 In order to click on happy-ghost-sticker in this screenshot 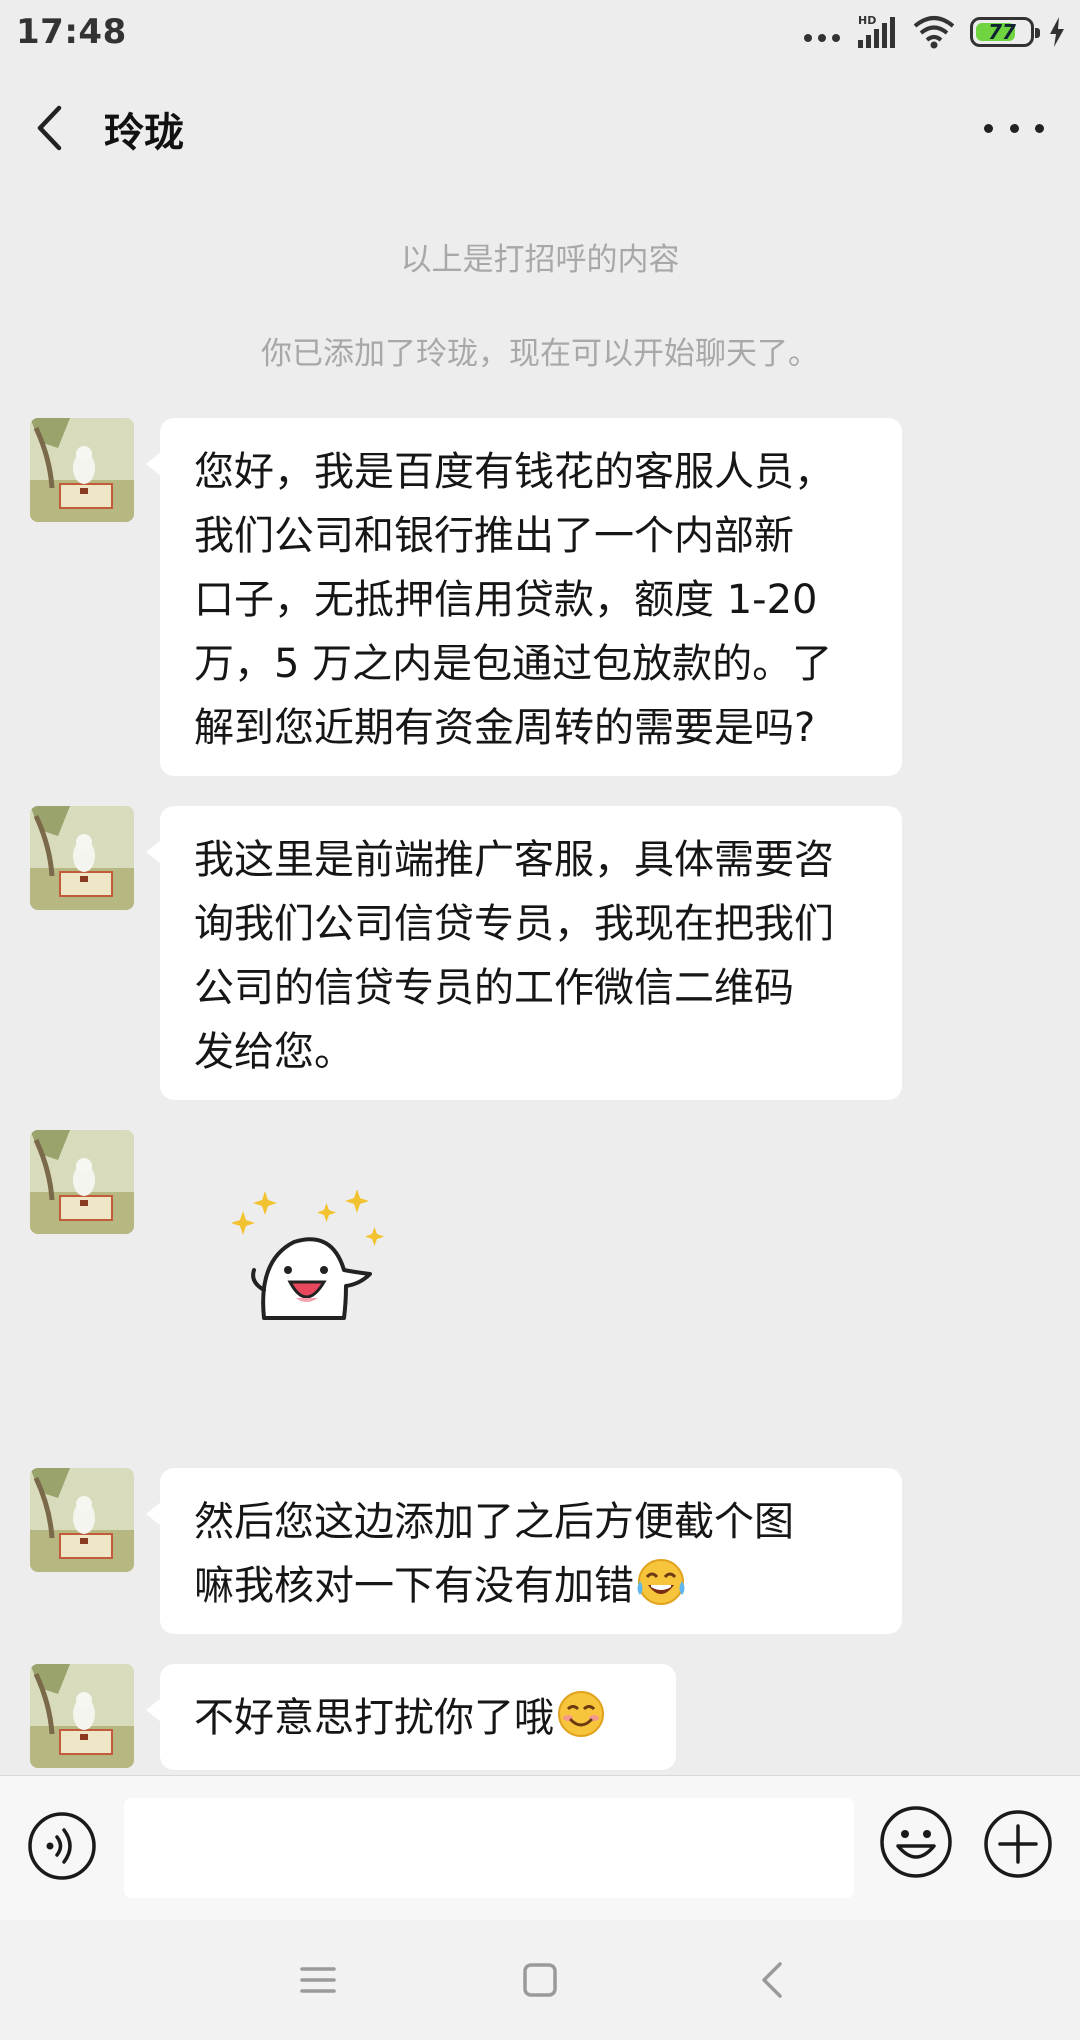, I will do `click(317, 1255)`.